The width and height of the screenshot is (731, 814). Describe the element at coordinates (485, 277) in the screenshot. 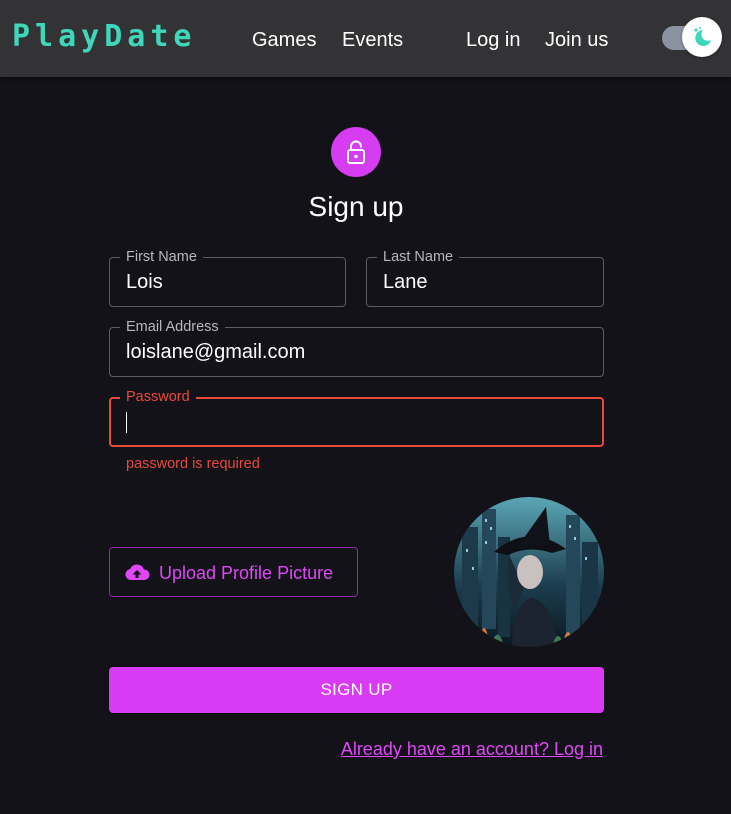

I see `last-name-field: Last Name Lane` at that location.